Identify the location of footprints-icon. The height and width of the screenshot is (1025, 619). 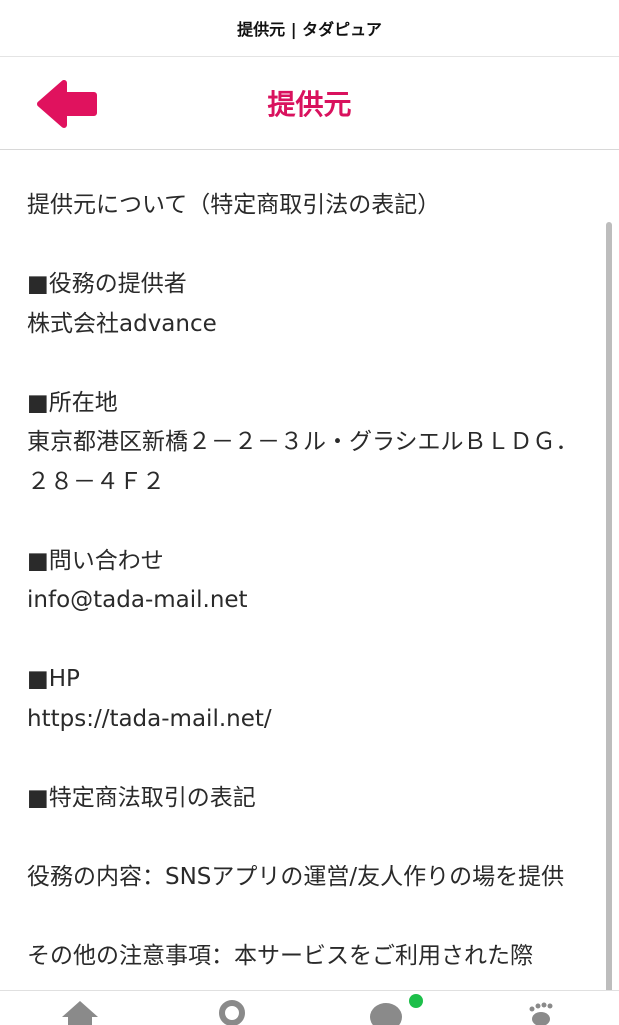
(542, 1012).